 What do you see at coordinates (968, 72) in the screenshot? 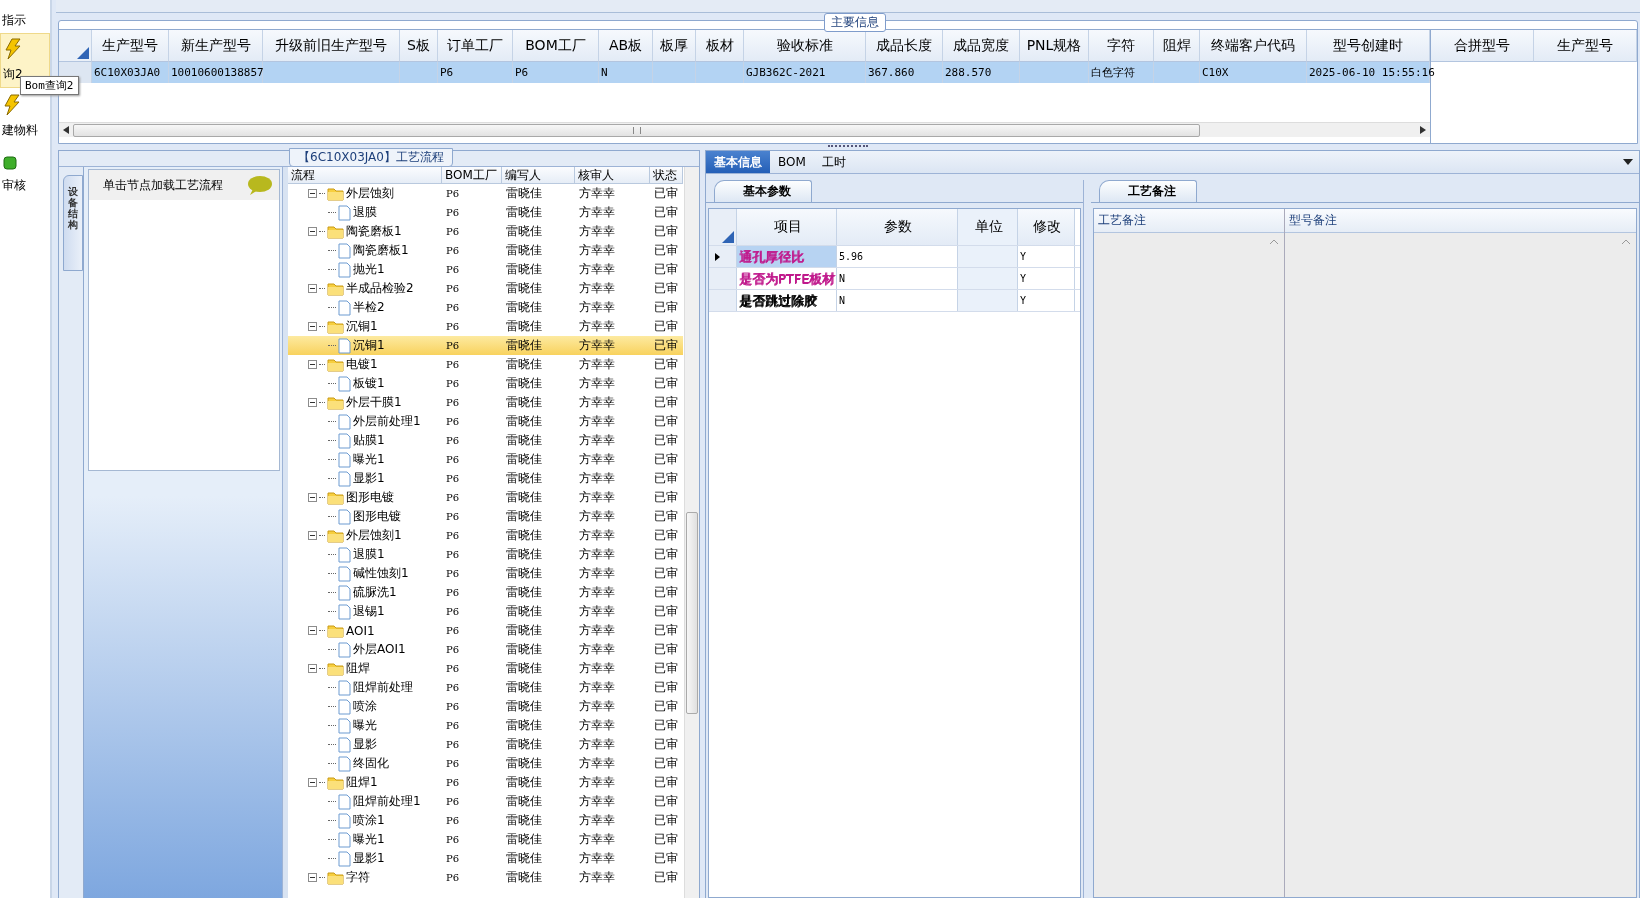
I see `table-cell: 288.570` at bounding box center [968, 72].